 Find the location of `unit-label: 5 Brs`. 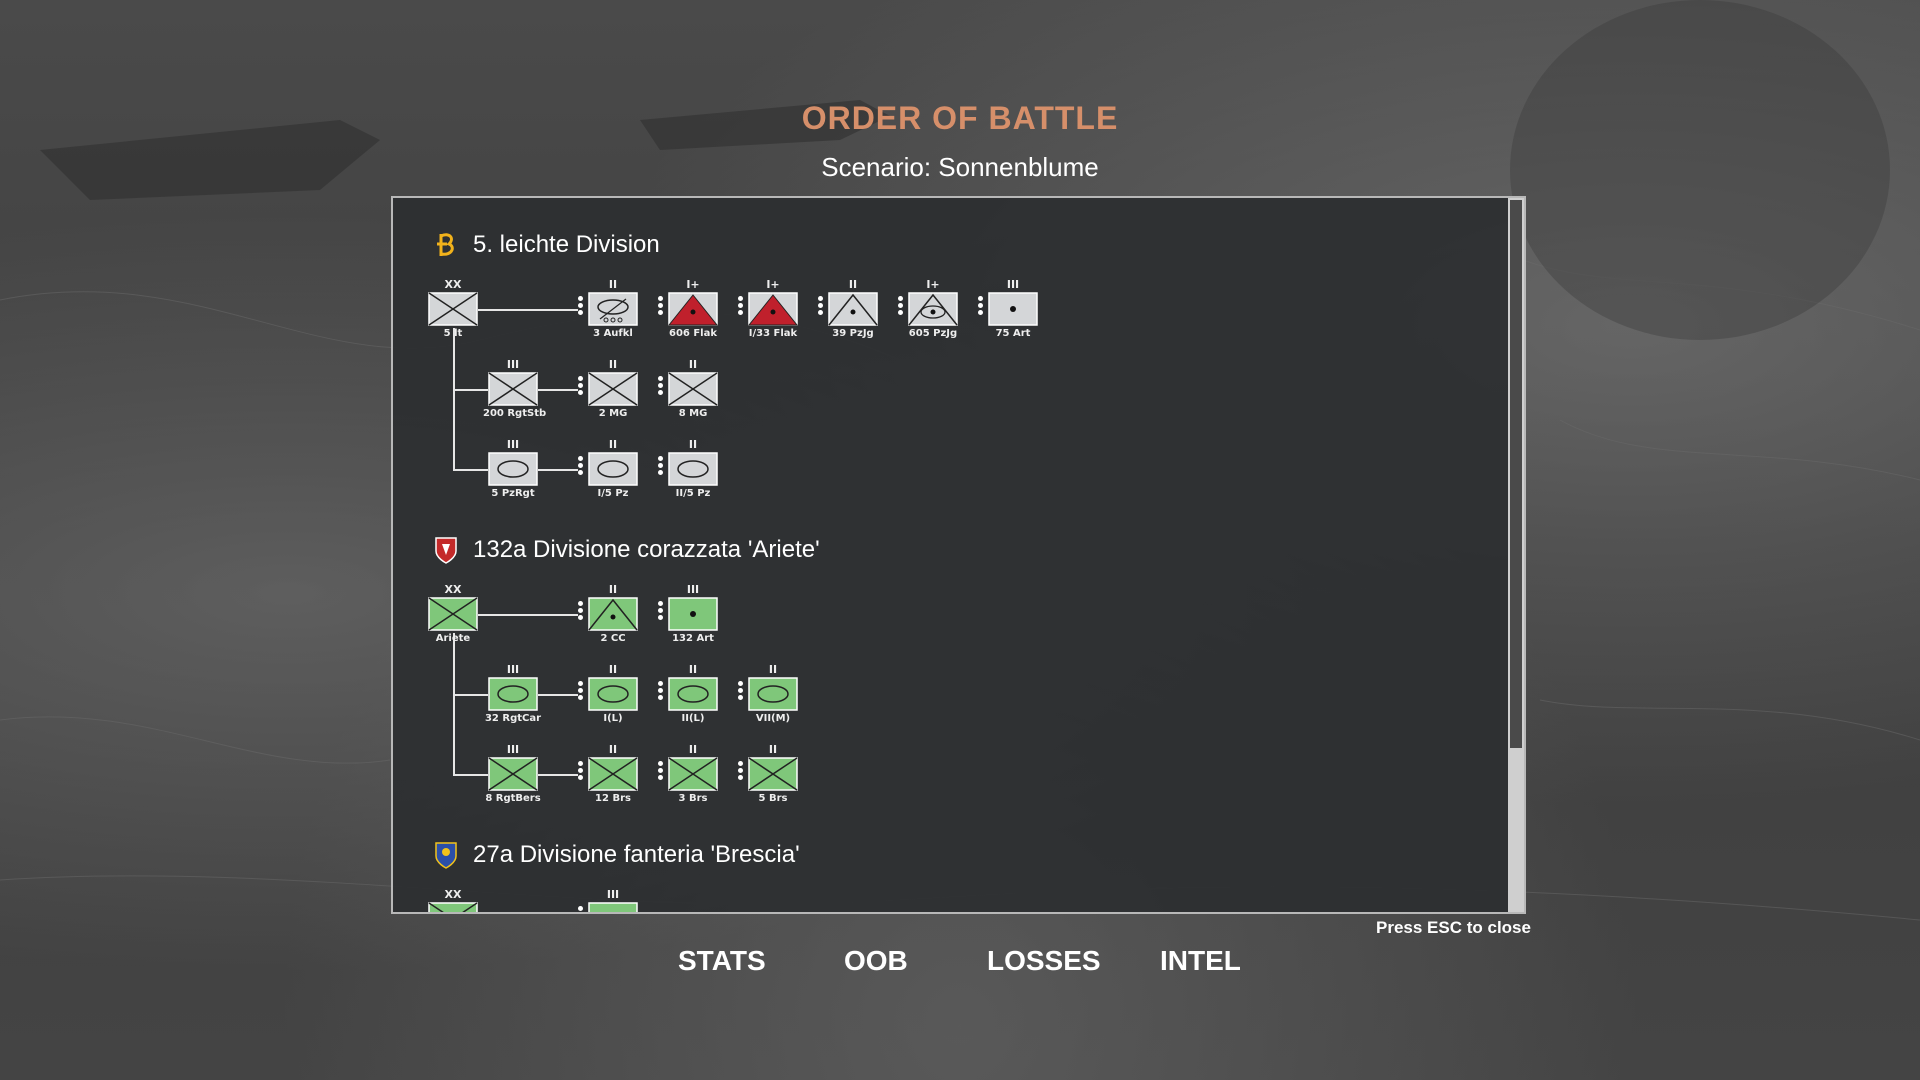

unit-label: 5 Brs is located at coordinates (773, 798).